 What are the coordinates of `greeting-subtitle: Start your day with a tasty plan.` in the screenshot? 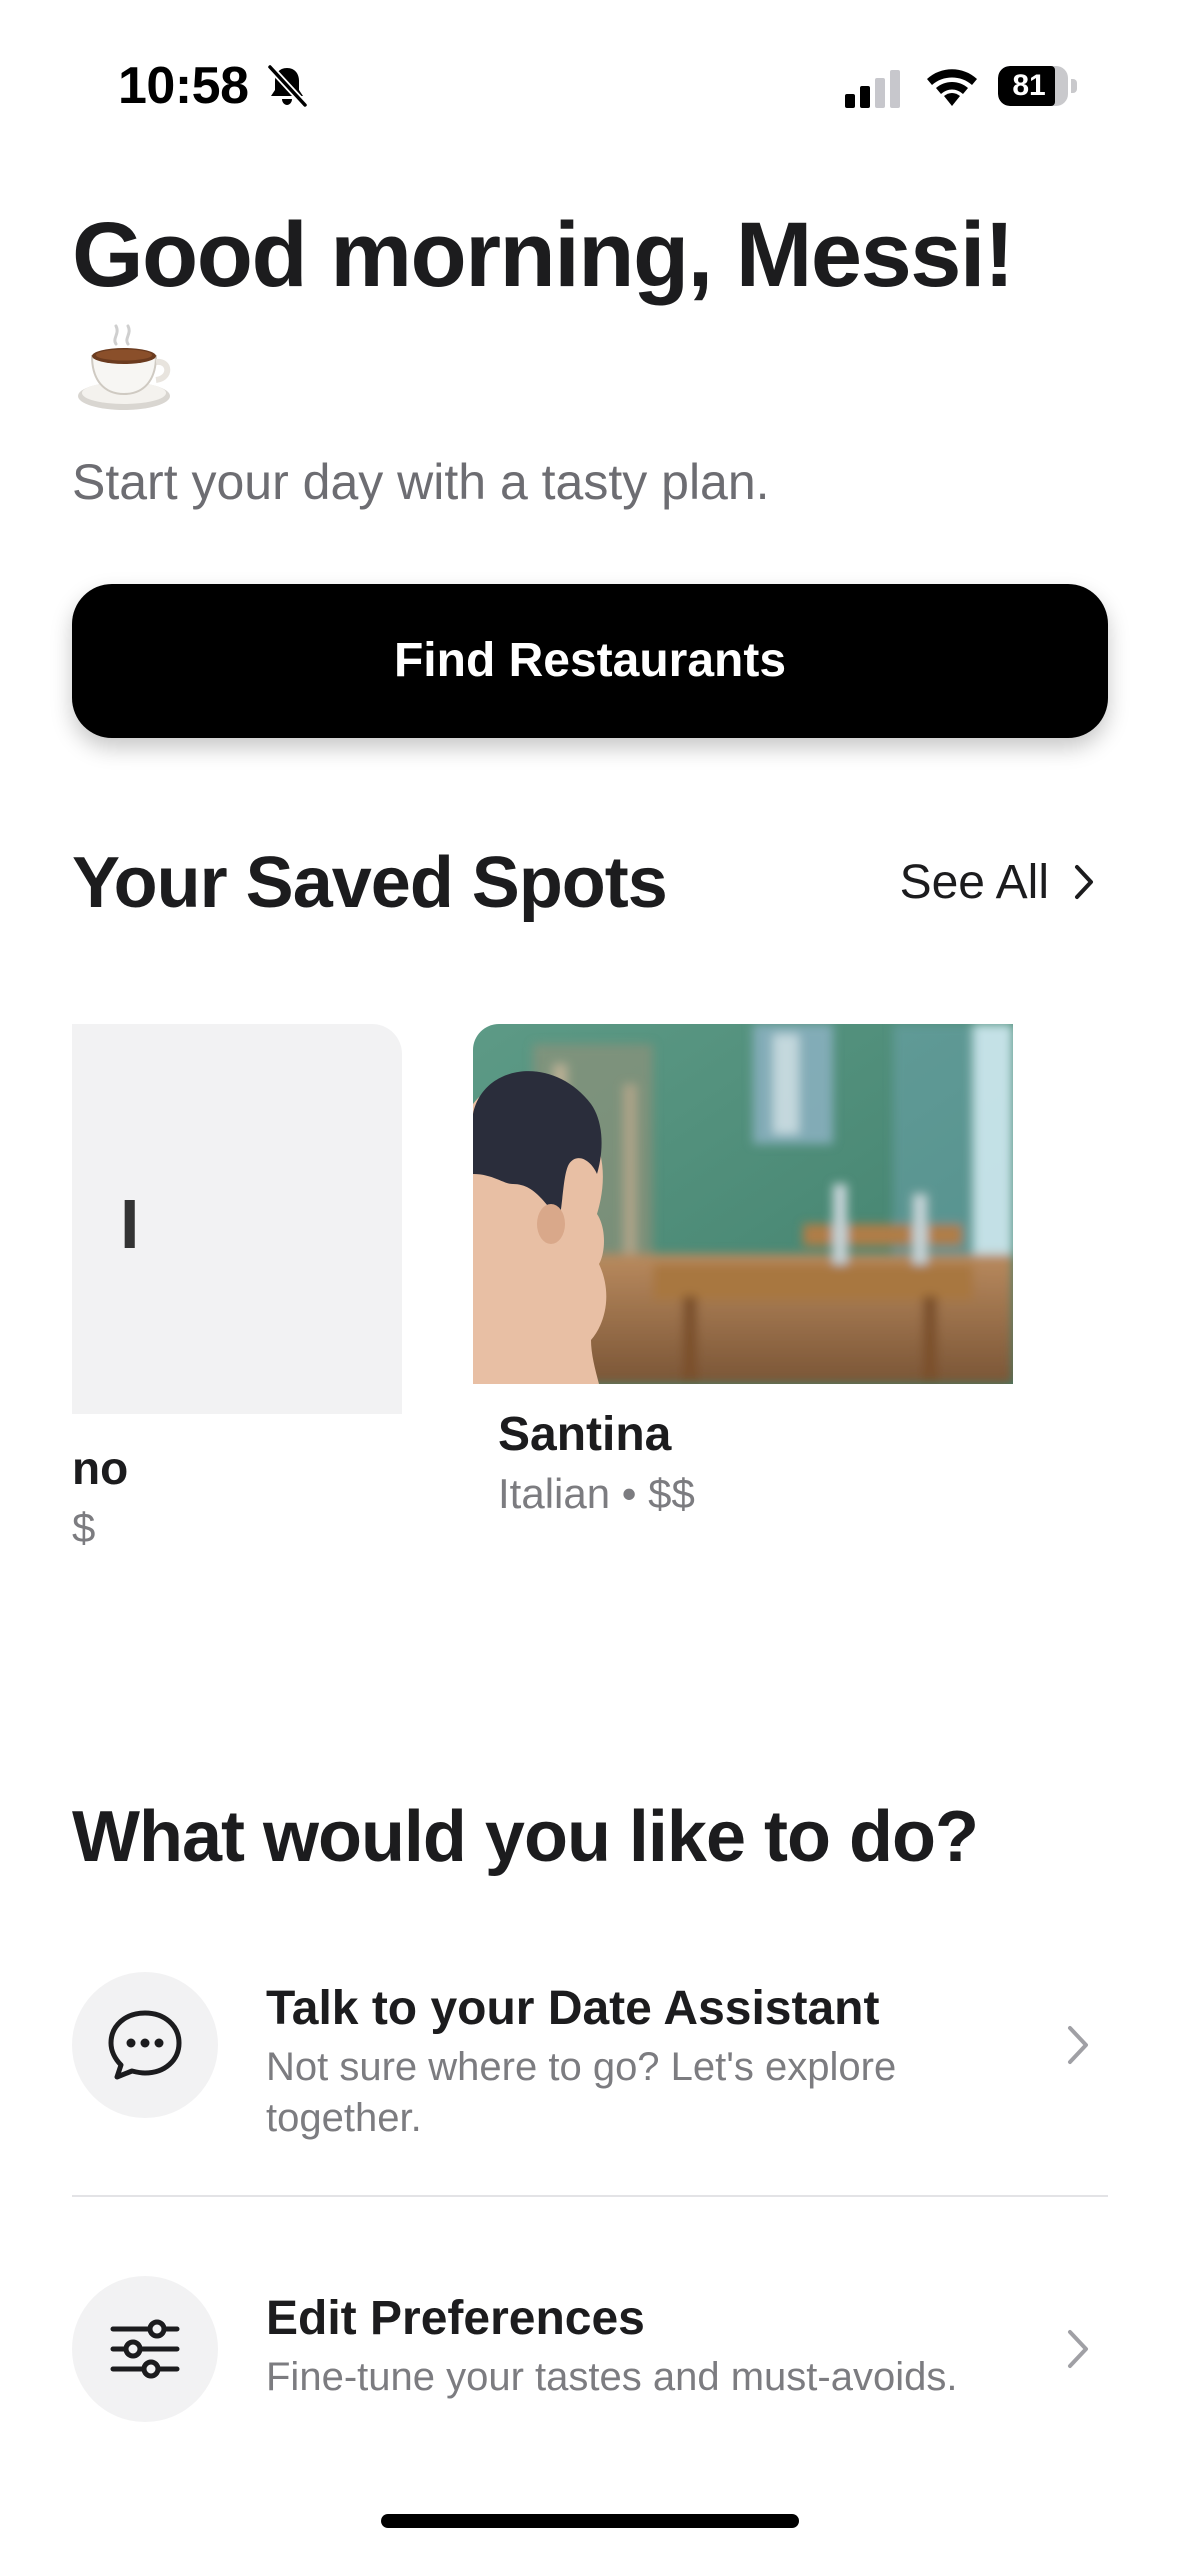 It's located at (421, 482).